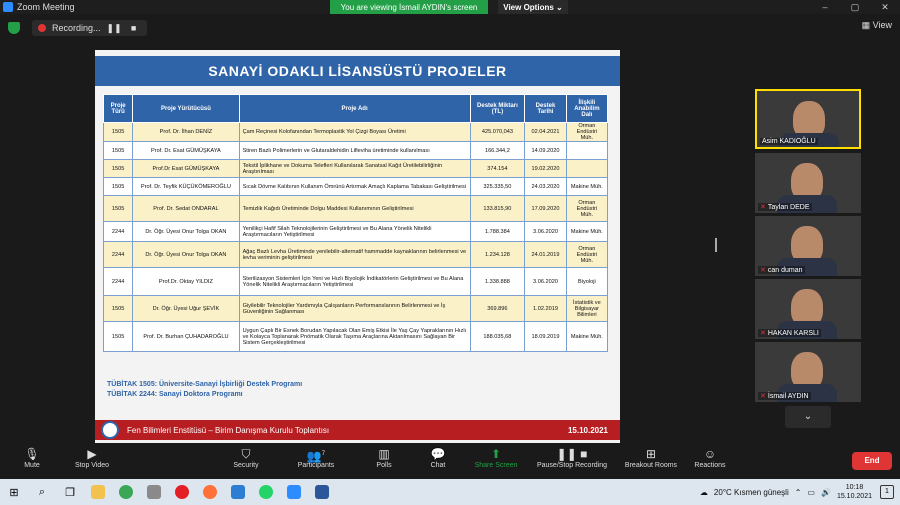  Describe the element at coordinates (545, 231) in the screenshot. I see `table-cell: 3.06.2020` at that location.